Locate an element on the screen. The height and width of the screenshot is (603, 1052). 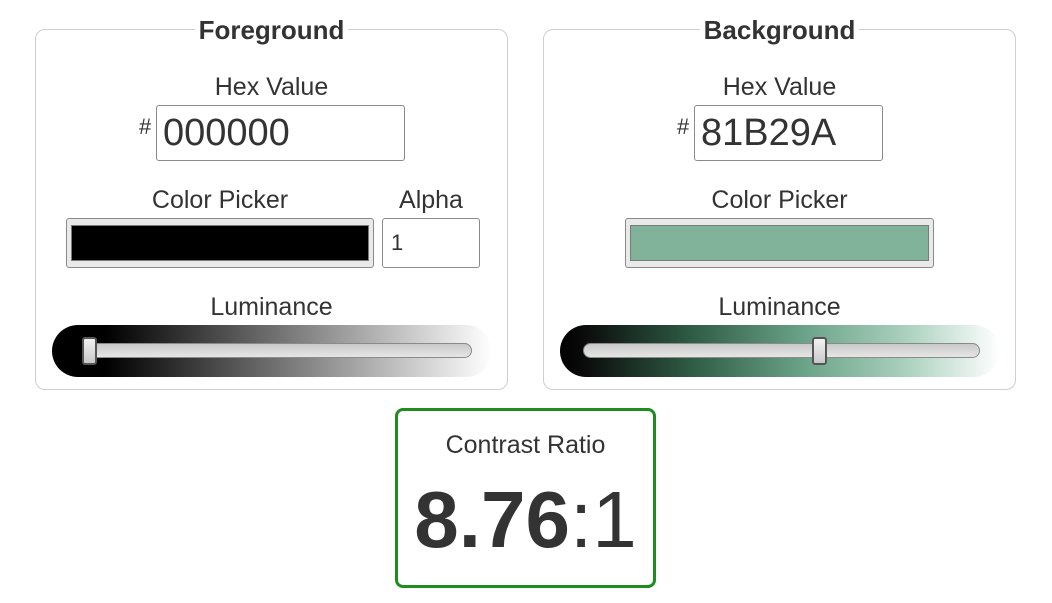
contrast-ratio-box: Contrast Ratio 8.76:1 is located at coordinates (525, 498).